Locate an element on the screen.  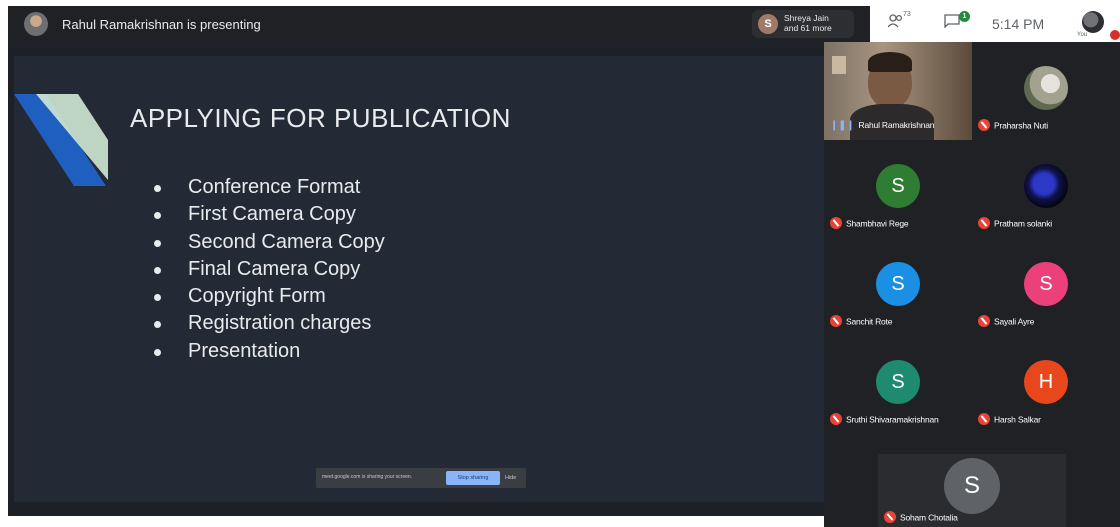
participant-name: Sayali Ayre is located at coordinates (1006, 321).